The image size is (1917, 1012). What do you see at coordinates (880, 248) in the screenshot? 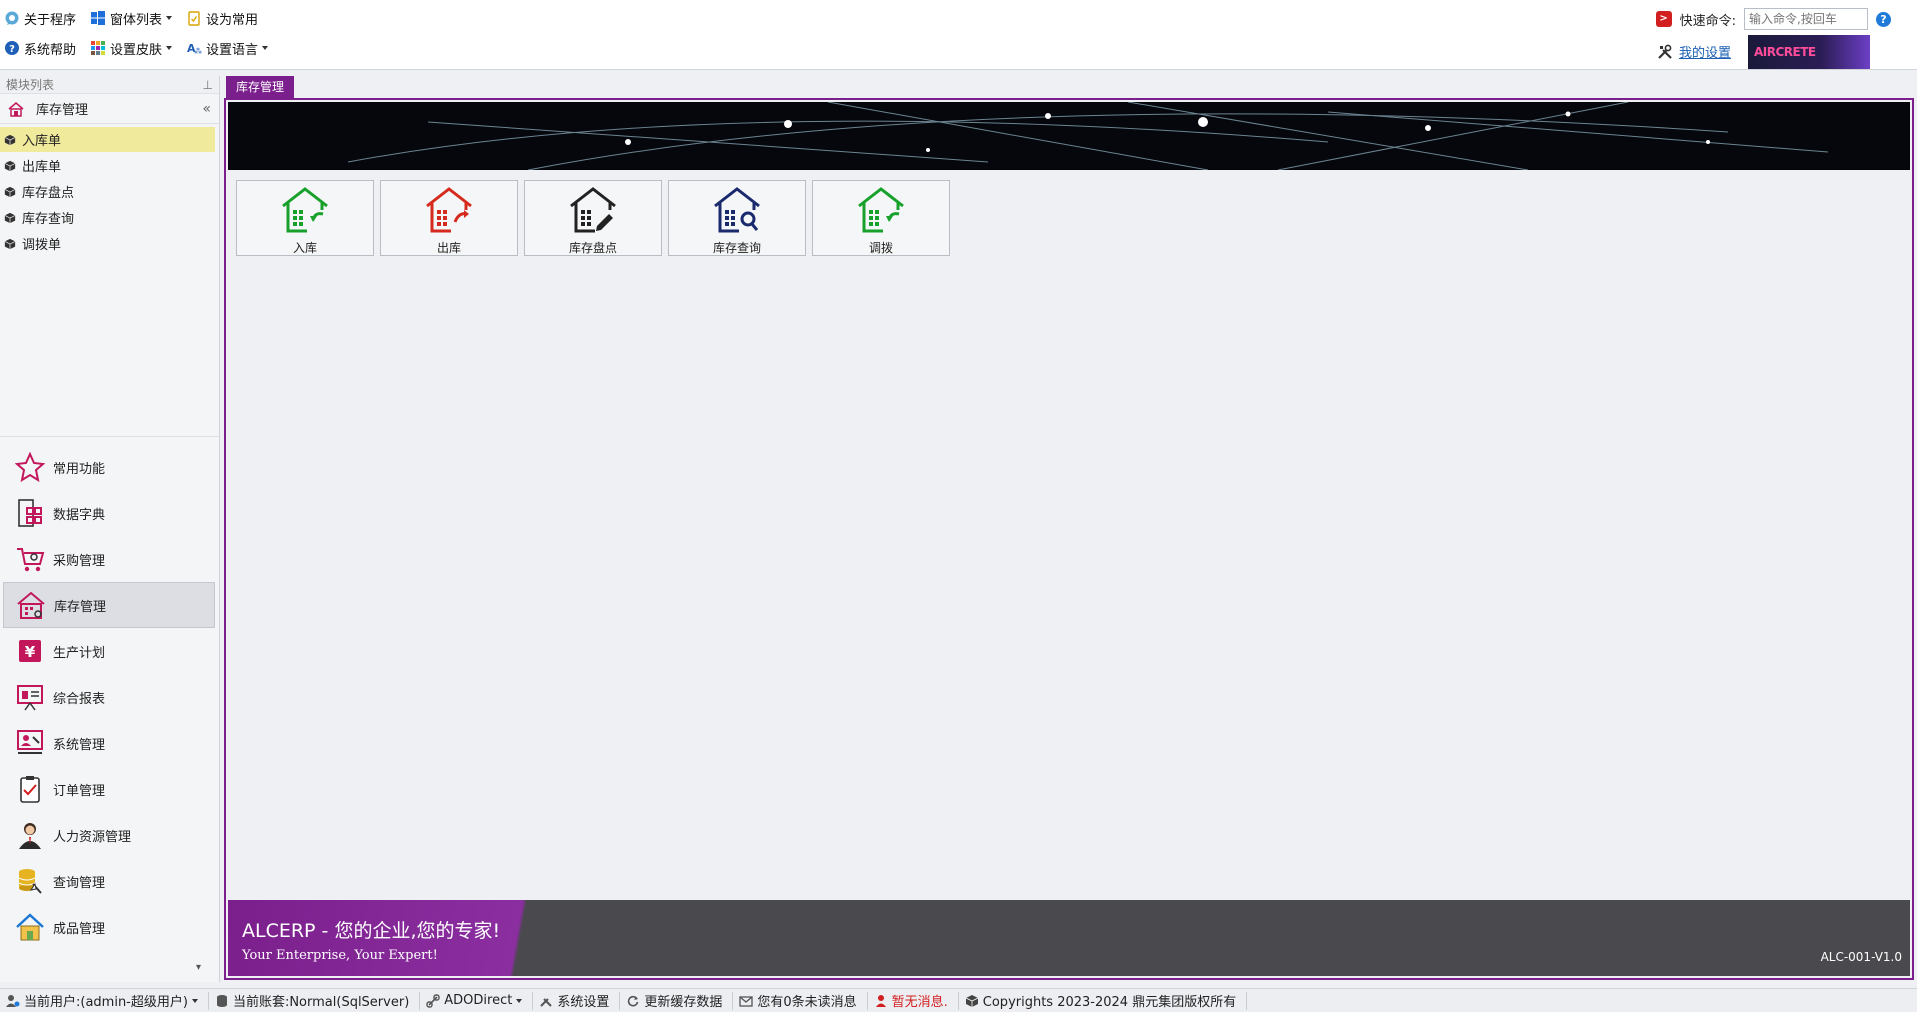
I see `function-button-label: 调拨` at bounding box center [880, 248].